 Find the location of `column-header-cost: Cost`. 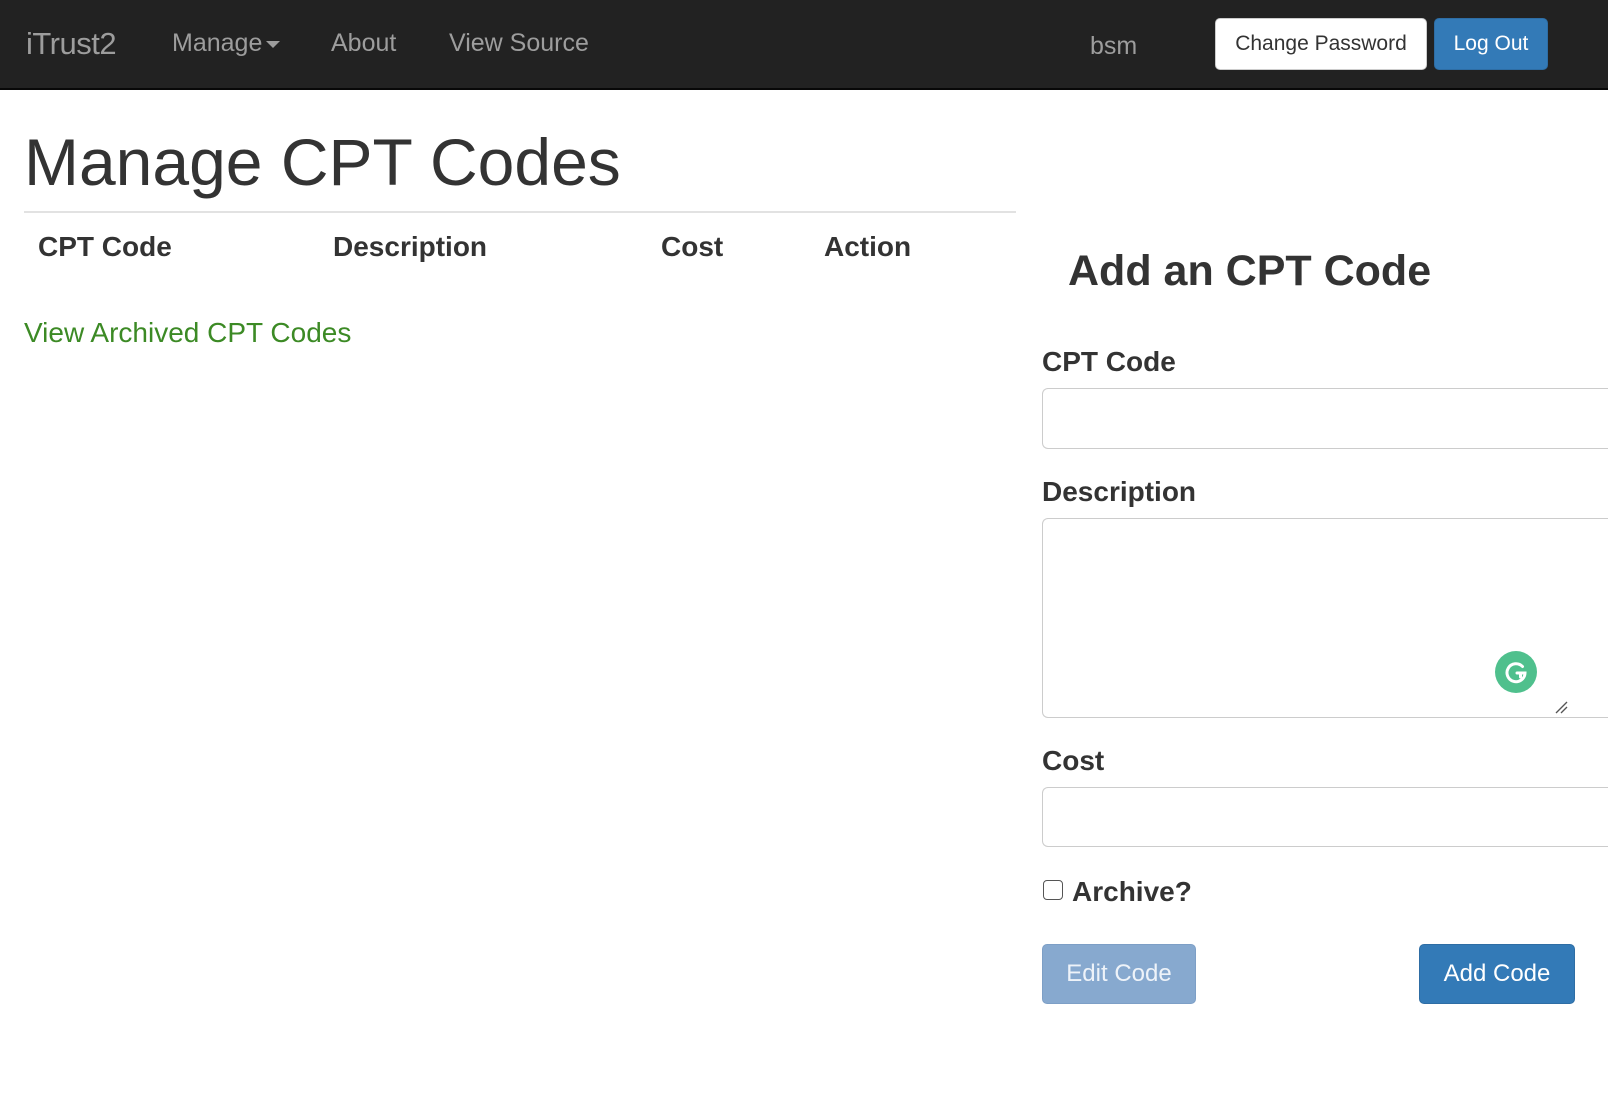

column-header-cost: Cost is located at coordinates (692, 246).